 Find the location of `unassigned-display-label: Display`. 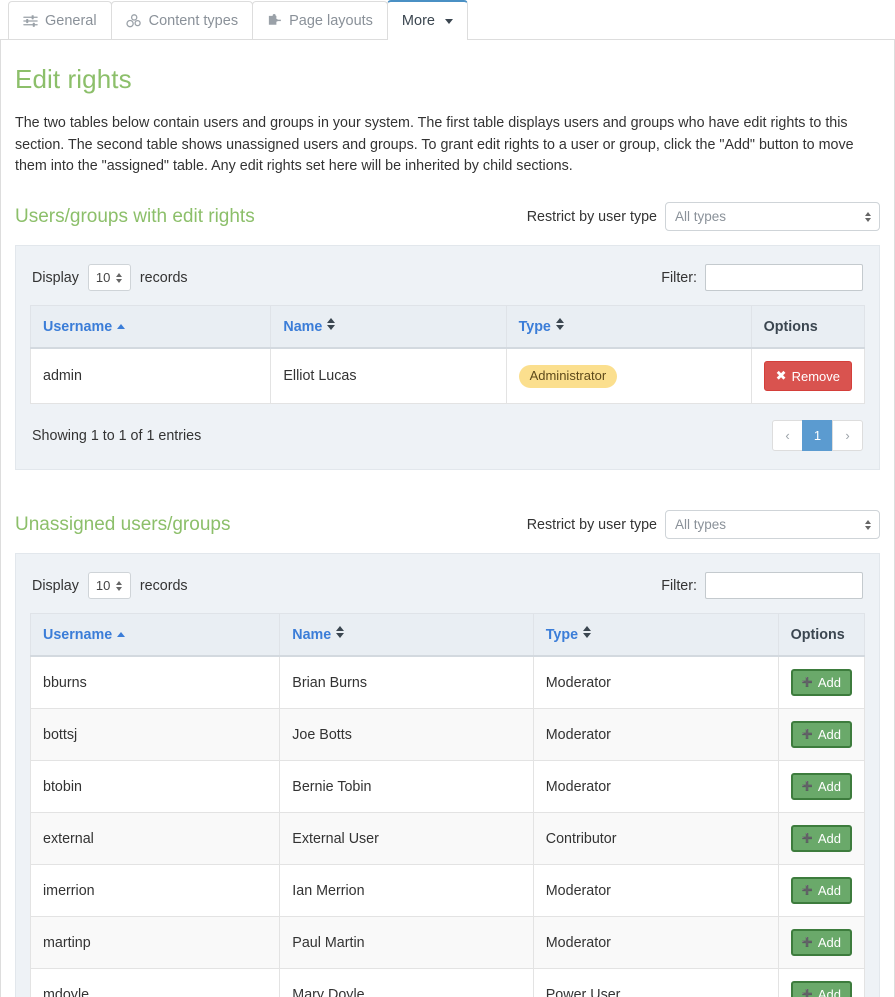

unassigned-display-label: Display is located at coordinates (55, 585).